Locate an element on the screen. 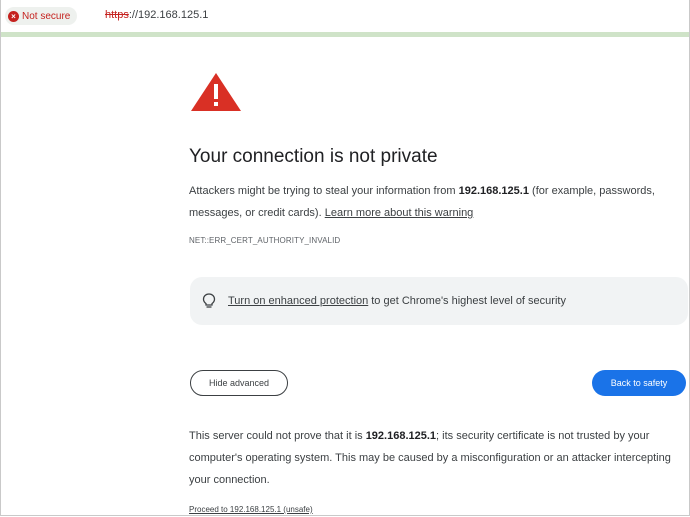  learn-more-link: Learn more about this warning is located at coordinates (399, 213).